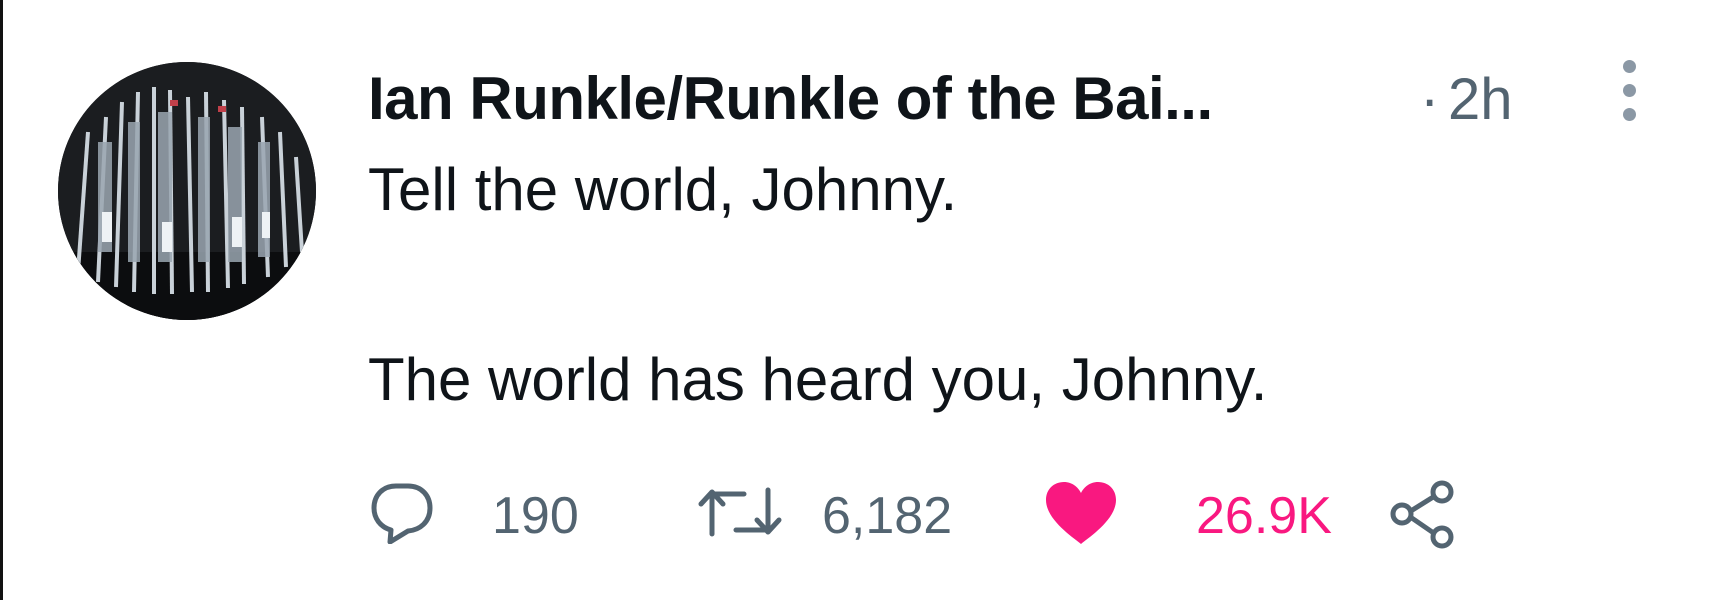 Image resolution: width=1714 pixels, height=600 pixels. What do you see at coordinates (887, 516) in the screenshot?
I see `retweet-count: 6,182` at bounding box center [887, 516].